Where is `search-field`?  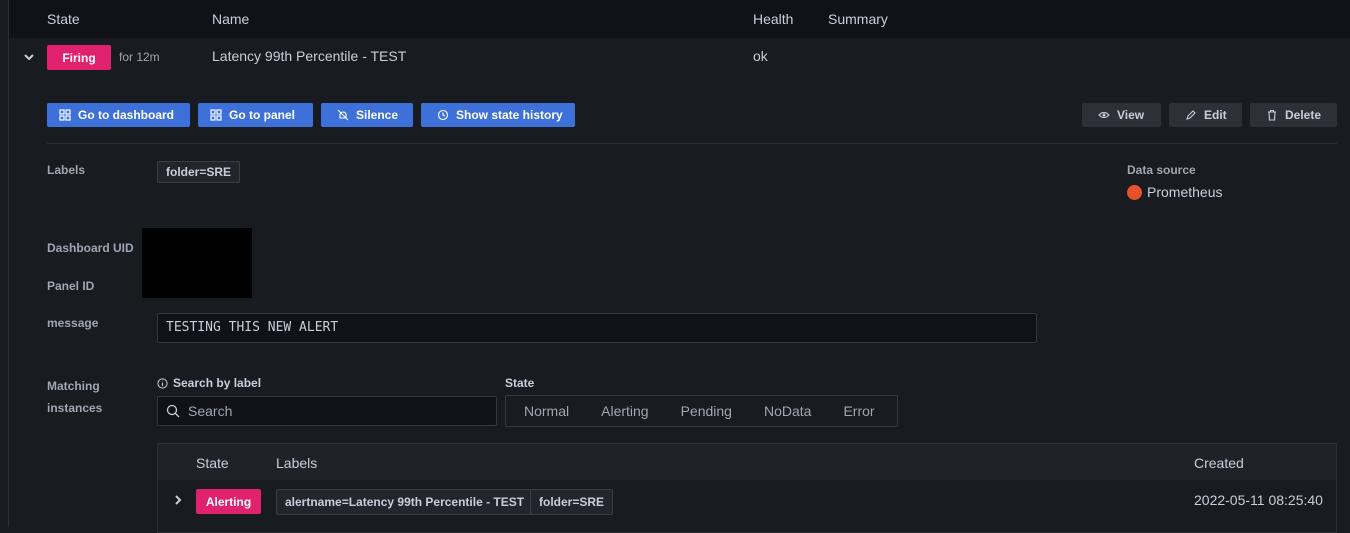 search-field is located at coordinates (327, 411).